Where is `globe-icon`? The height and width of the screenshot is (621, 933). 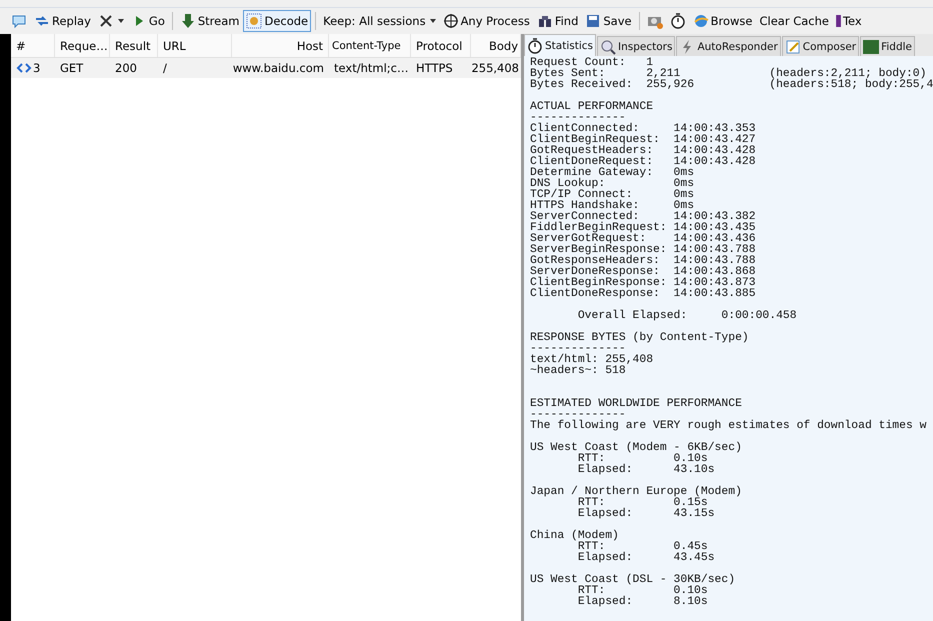 globe-icon is located at coordinates (700, 21).